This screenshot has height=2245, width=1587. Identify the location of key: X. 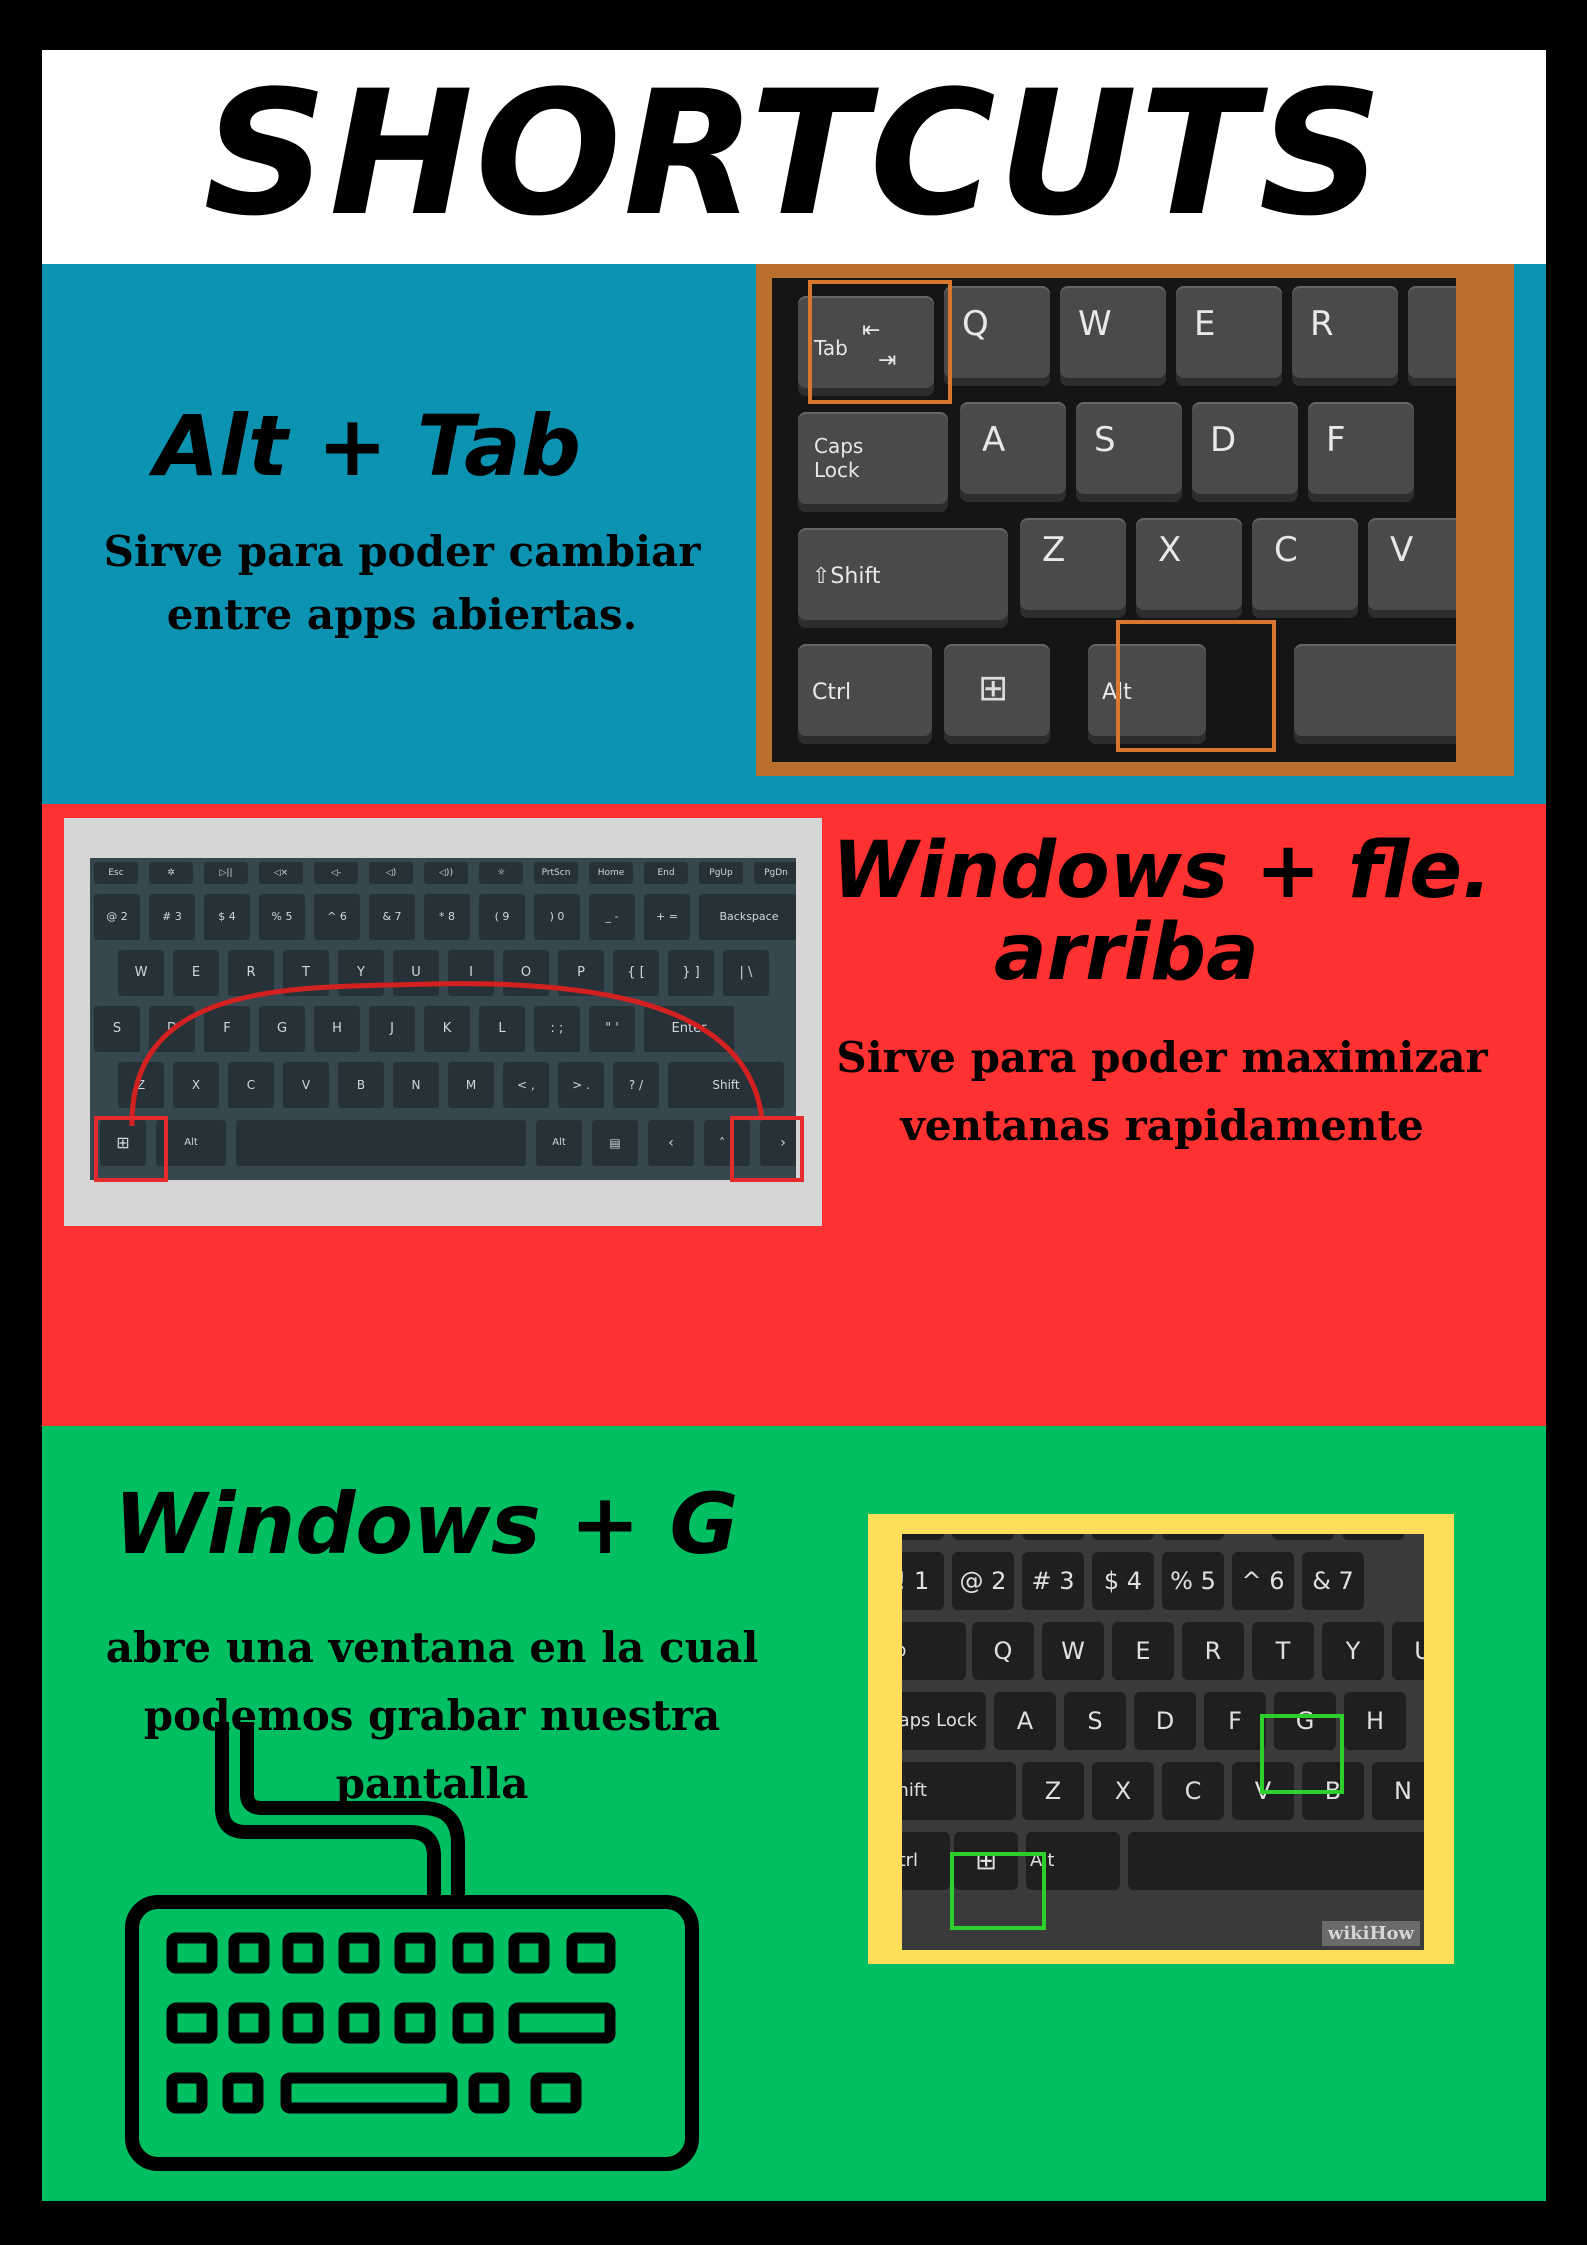
(1123, 1791).